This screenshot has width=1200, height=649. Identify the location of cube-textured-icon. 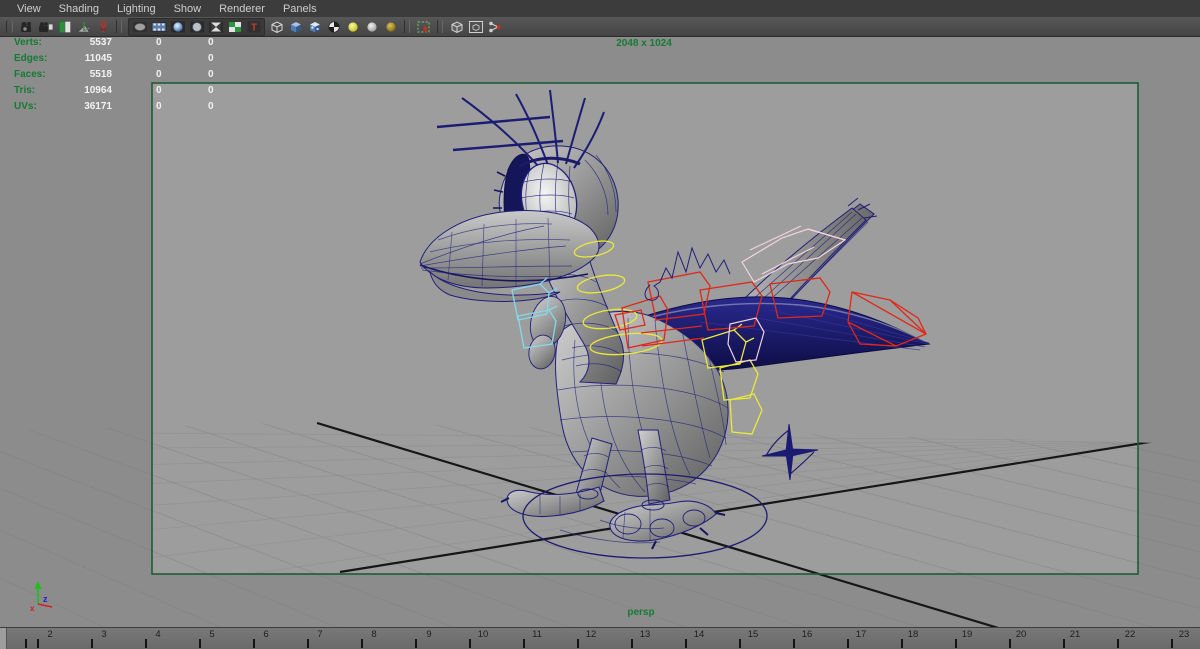
(314, 27).